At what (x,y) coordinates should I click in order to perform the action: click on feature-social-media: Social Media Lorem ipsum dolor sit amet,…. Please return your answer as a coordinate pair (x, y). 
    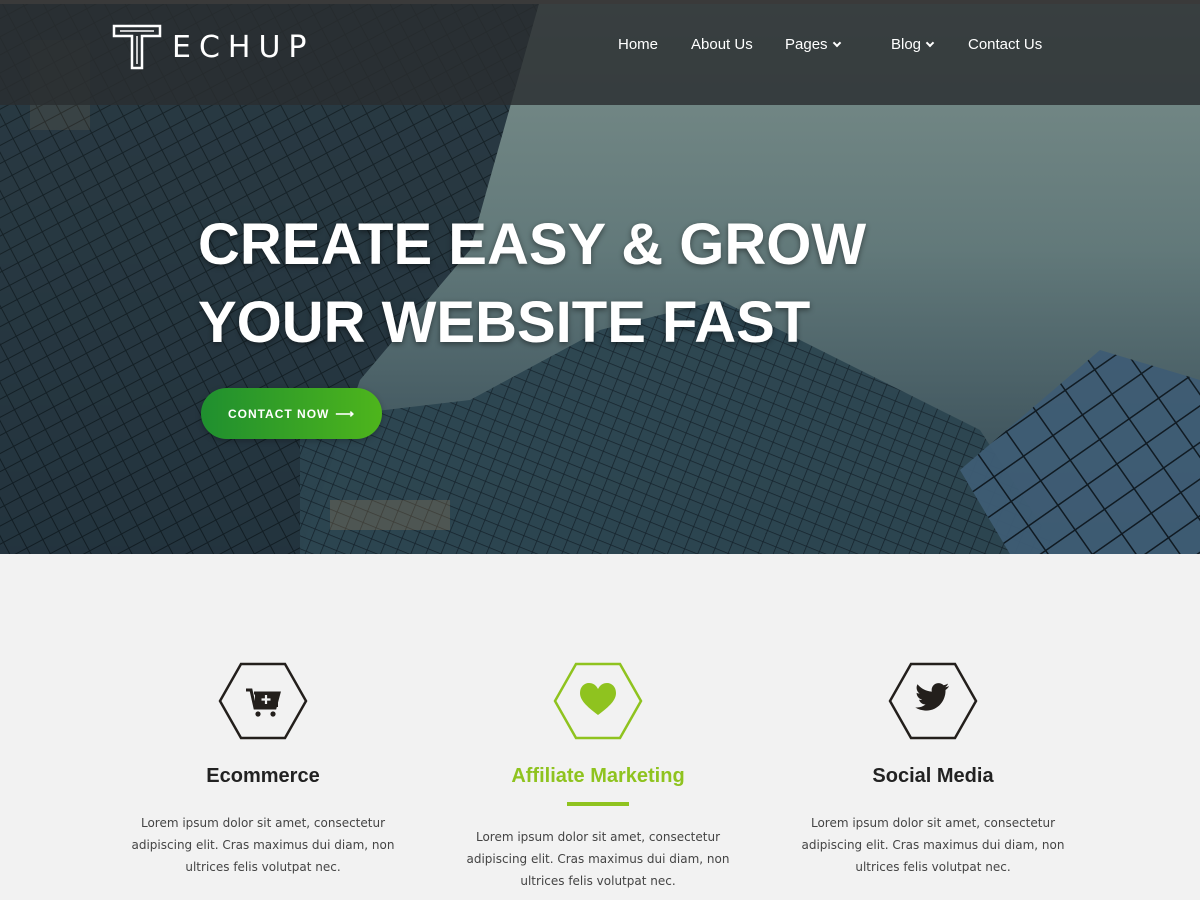
    Looking at the image, I should click on (933, 770).